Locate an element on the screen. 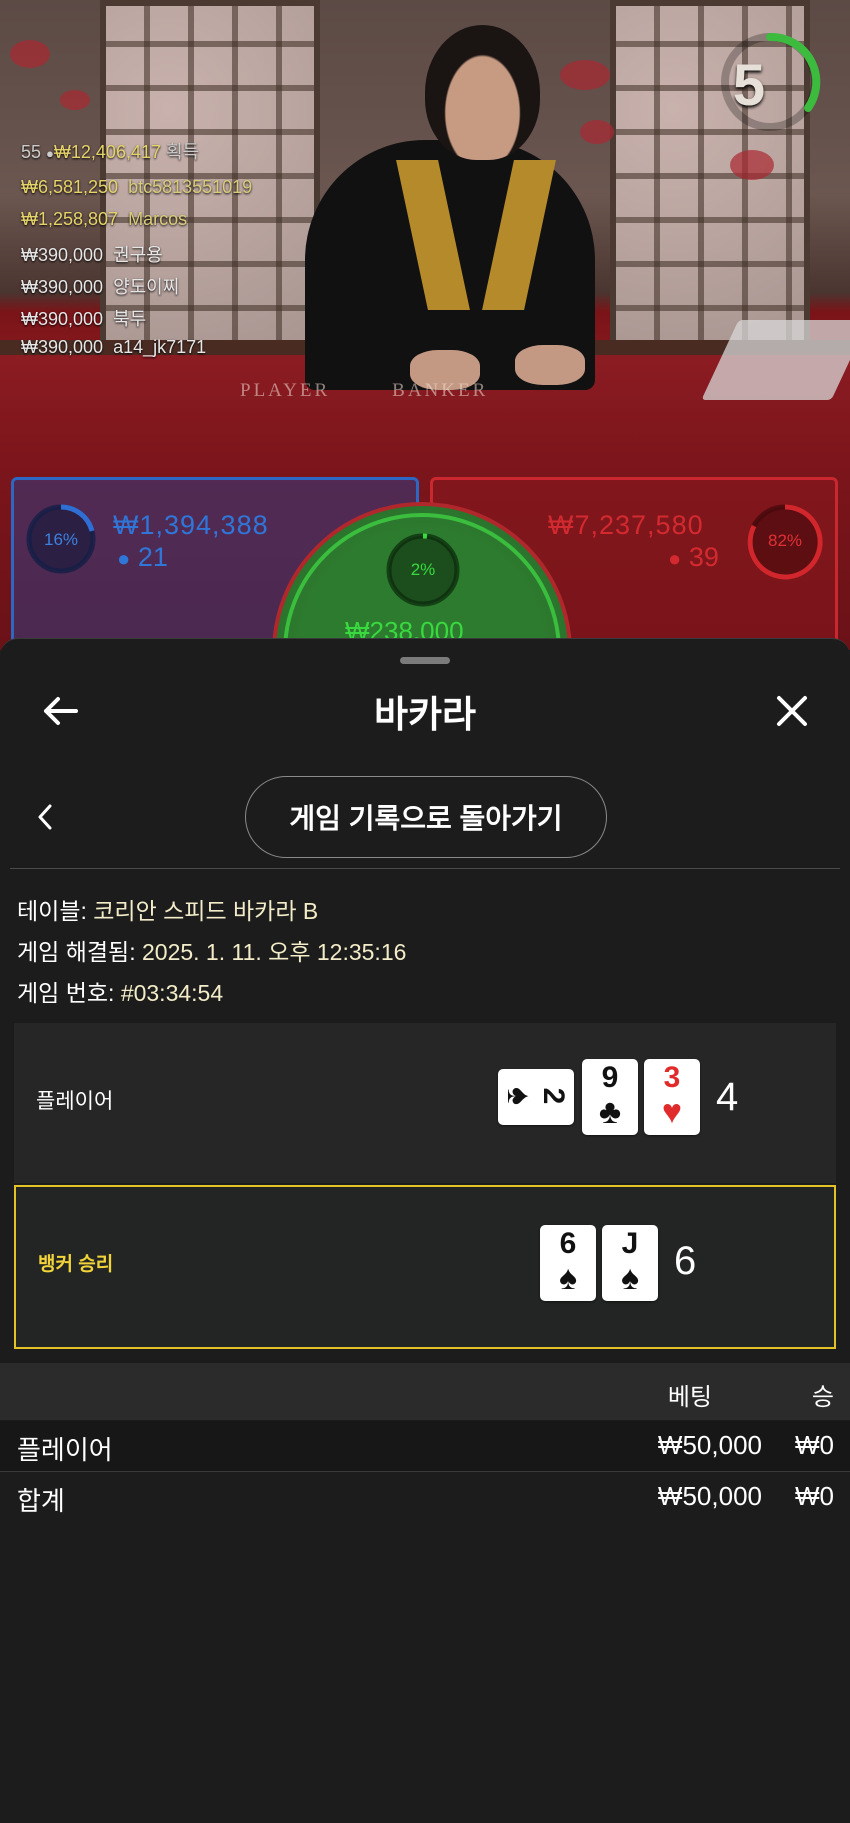 This screenshot has height=1823, width=850. table-row-total: 합계 ₩50,000 ₩0 is located at coordinates (425, 1497).